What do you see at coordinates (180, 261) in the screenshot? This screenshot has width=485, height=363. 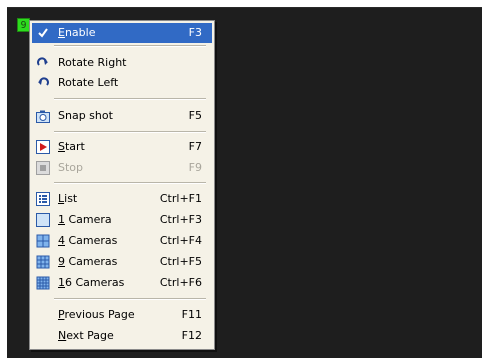 I see `9-cameras-shortcut: Ctrl+F5` at bounding box center [180, 261].